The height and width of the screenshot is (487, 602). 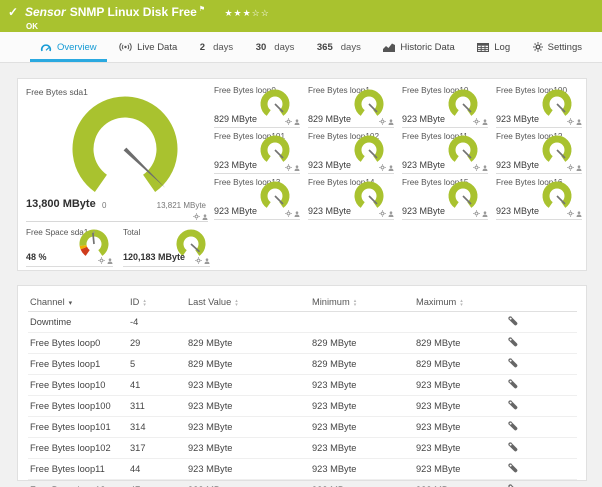 I want to click on tab-365-days: 365 days, so click(x=339, y=47).